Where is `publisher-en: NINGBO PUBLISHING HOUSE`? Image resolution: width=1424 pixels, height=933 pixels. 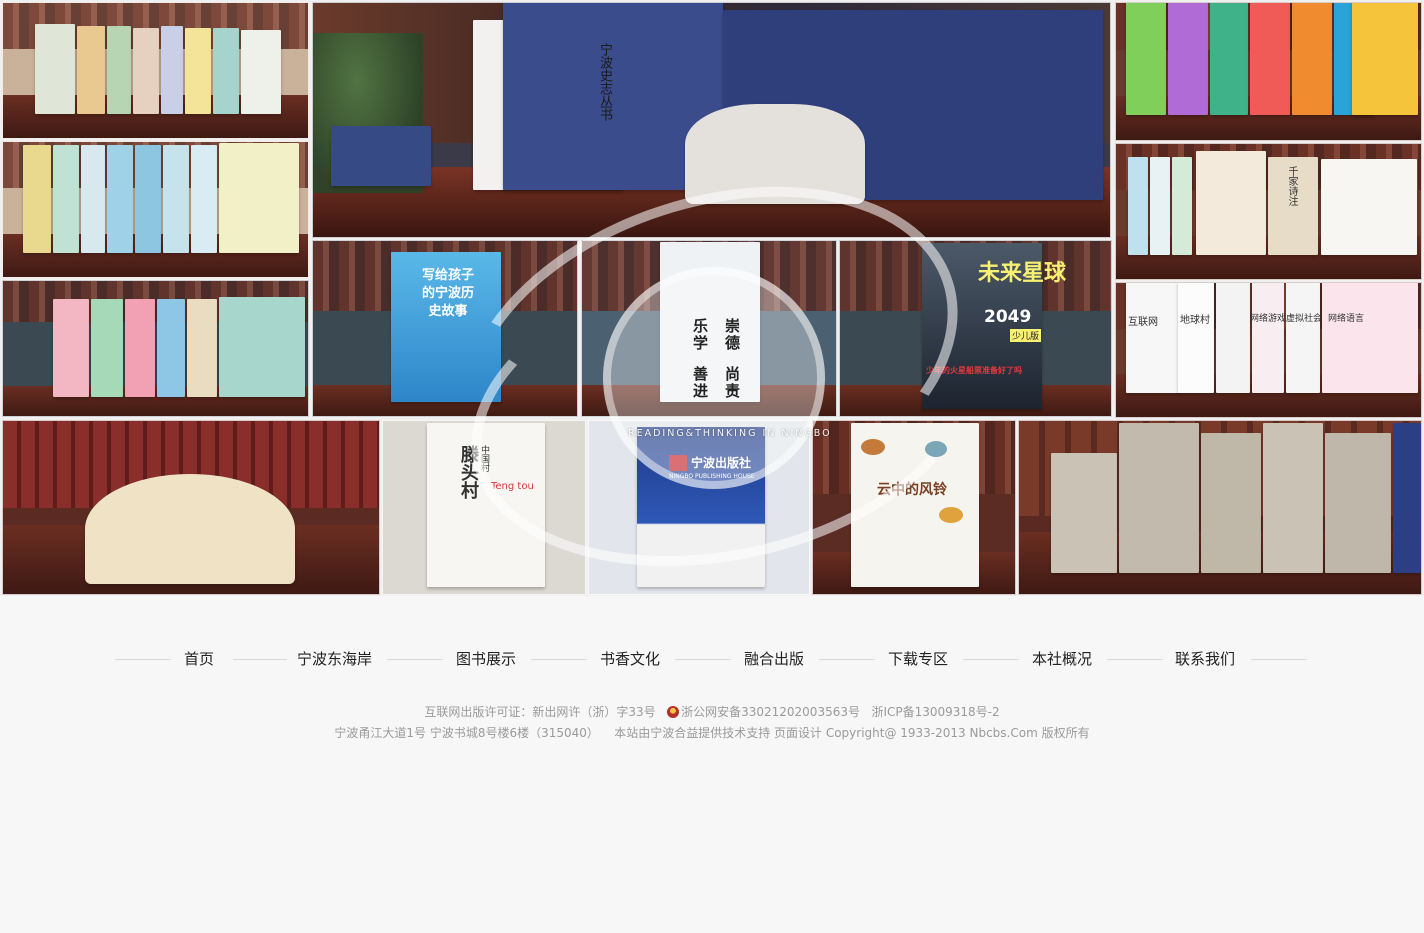
publisher-en: NINGBO PUBLISHING HOUSE is located at coordinates (712, 476).